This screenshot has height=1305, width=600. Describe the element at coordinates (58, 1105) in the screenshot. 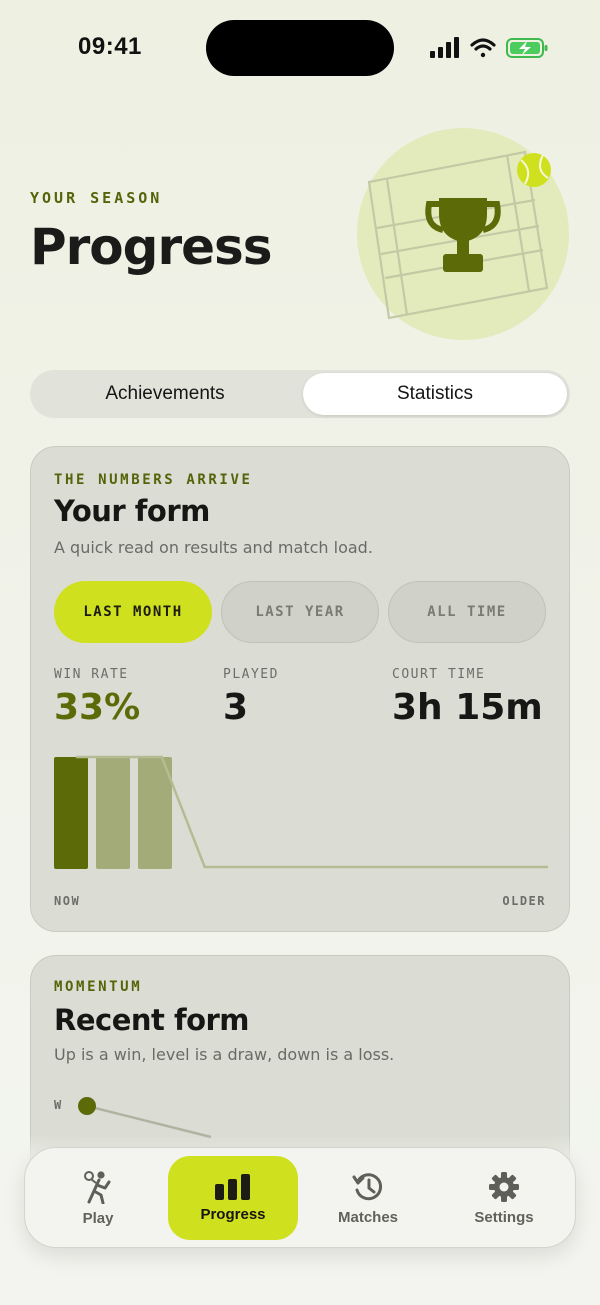

I see `momentum-win-label: W` at that location.